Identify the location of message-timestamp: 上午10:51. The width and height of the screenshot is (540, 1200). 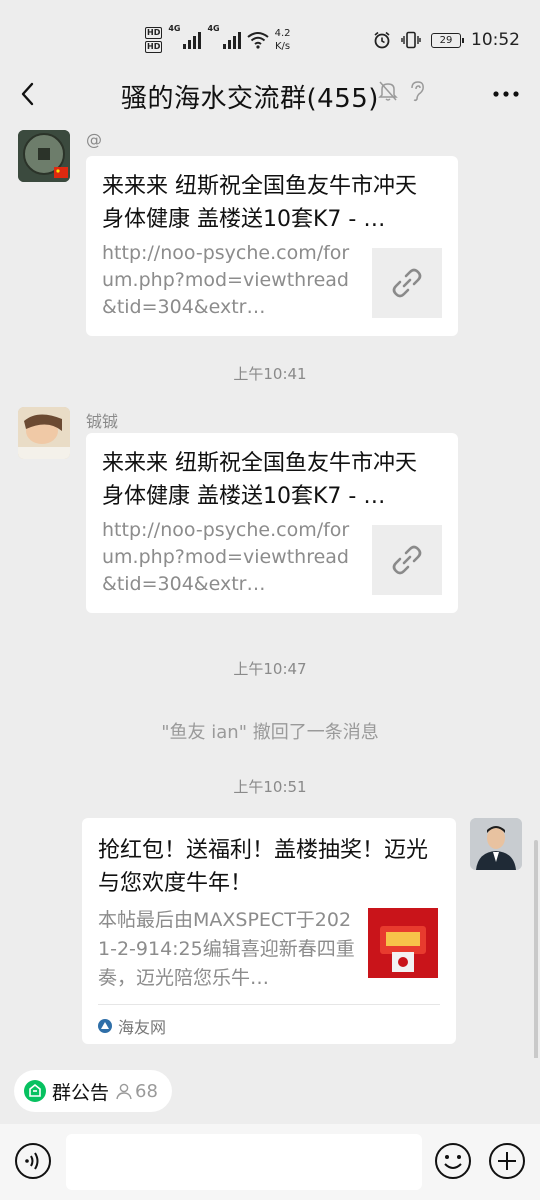
(270, 787).